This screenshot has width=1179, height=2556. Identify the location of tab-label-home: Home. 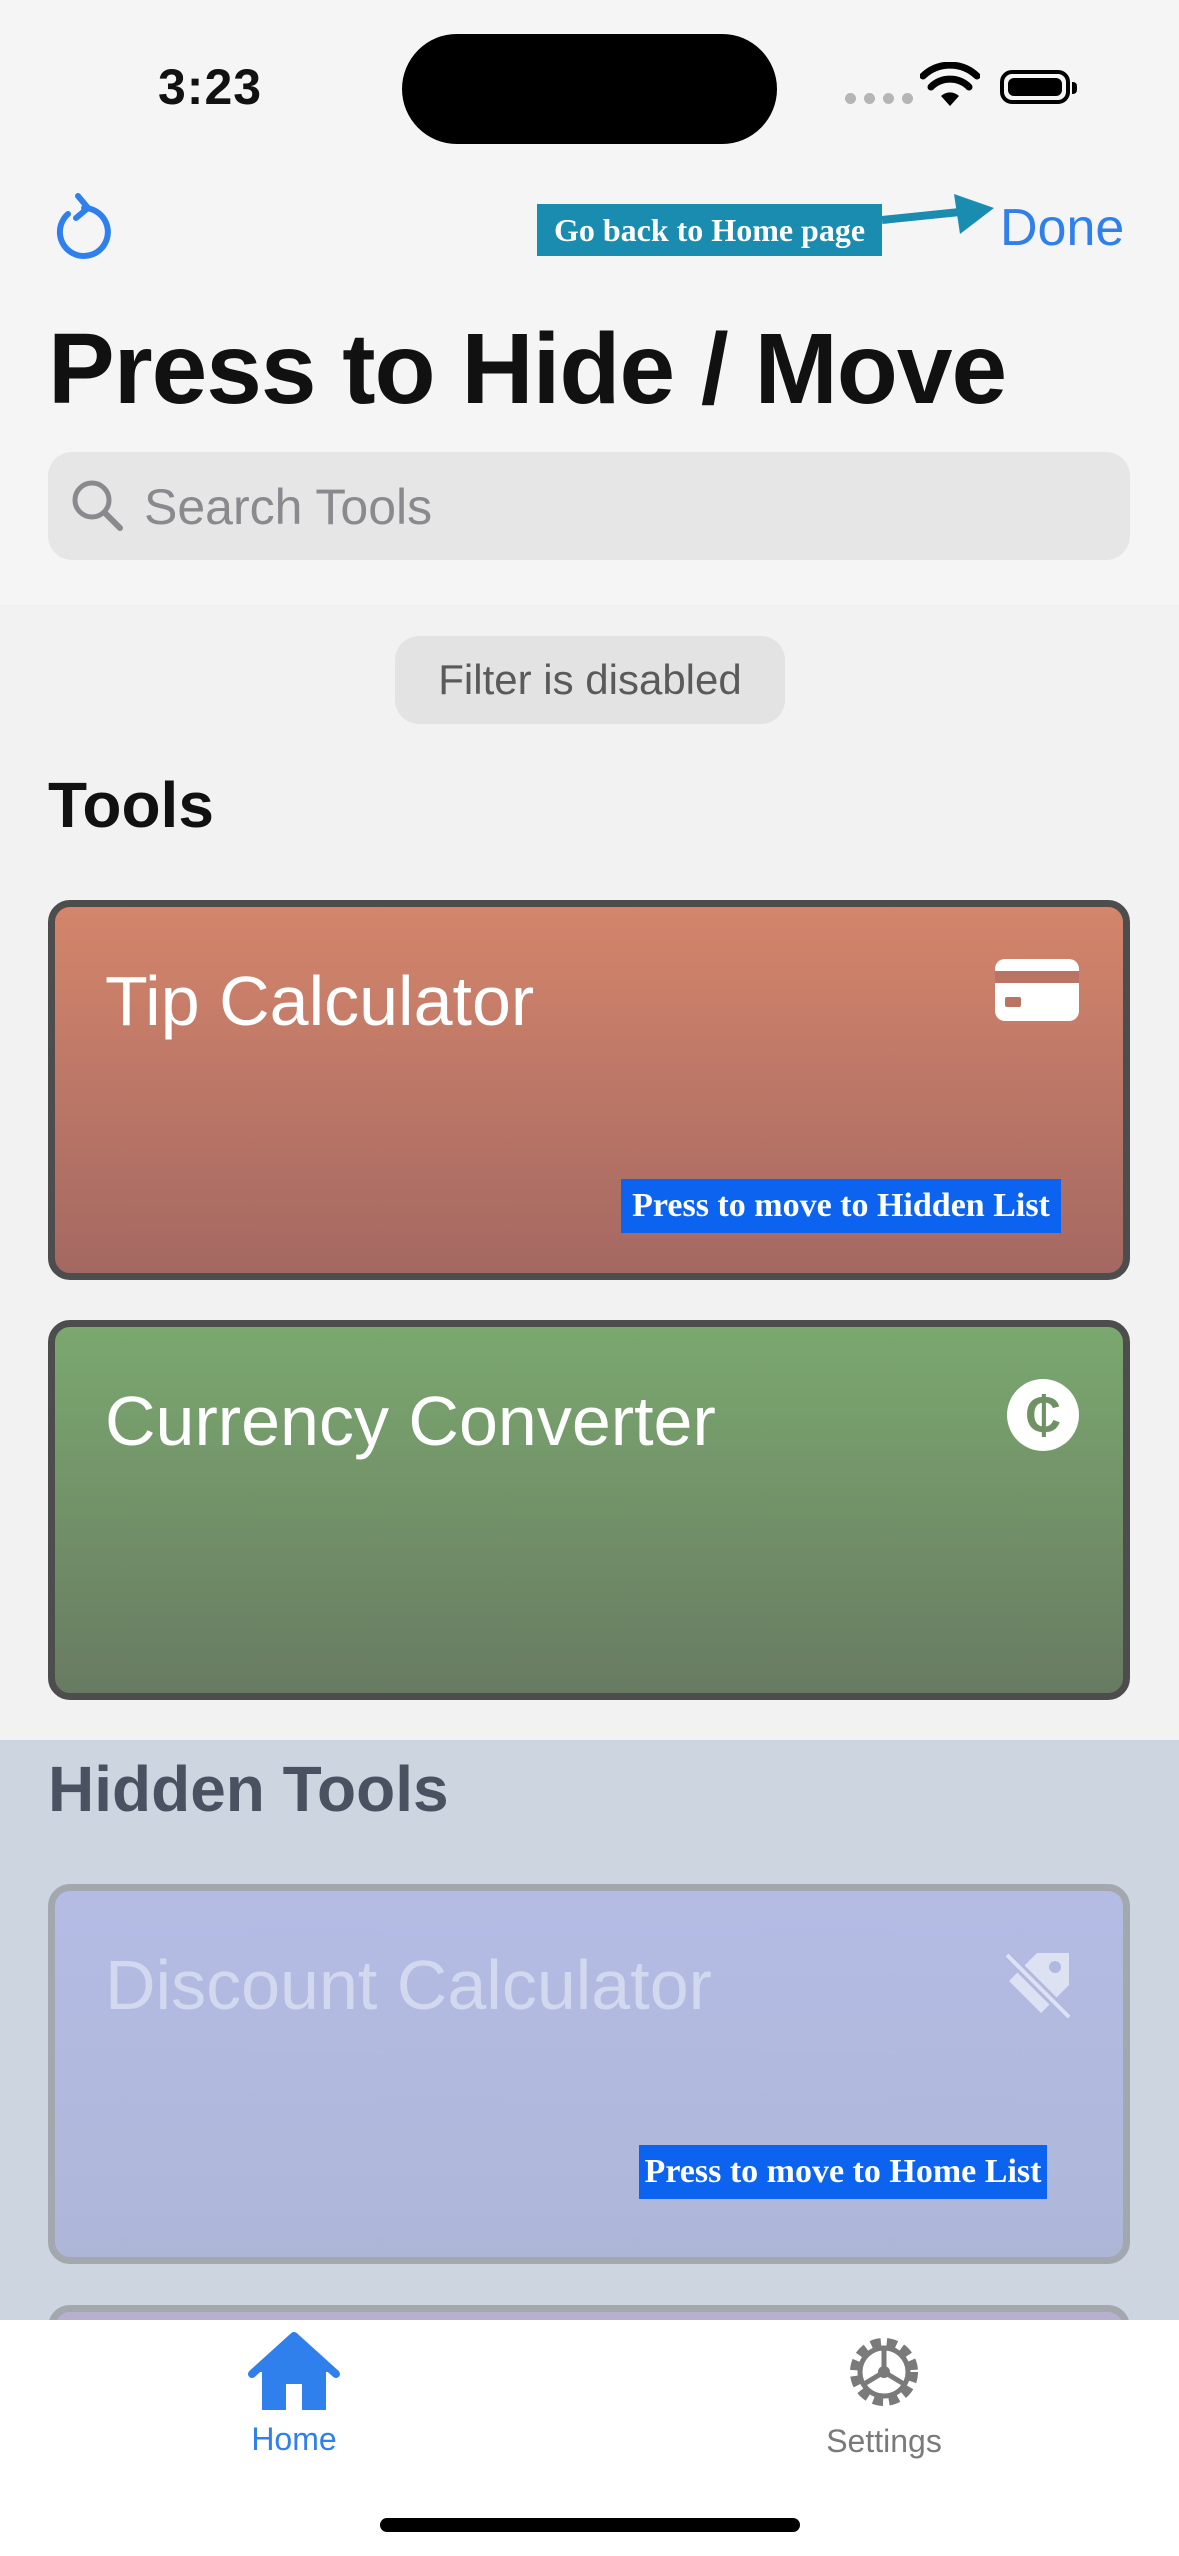
(294, 2439).